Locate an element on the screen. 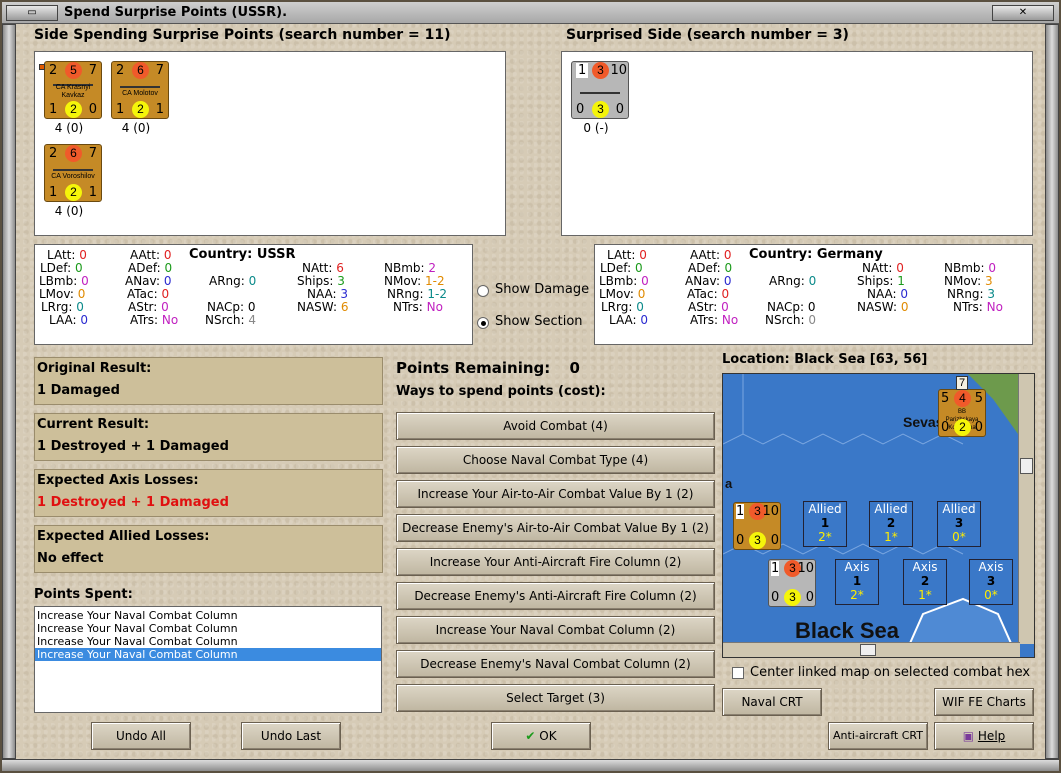 This screenshot has width=1061, height=773. unit-caption: 4 (0) is located at coordinates (69, 211).